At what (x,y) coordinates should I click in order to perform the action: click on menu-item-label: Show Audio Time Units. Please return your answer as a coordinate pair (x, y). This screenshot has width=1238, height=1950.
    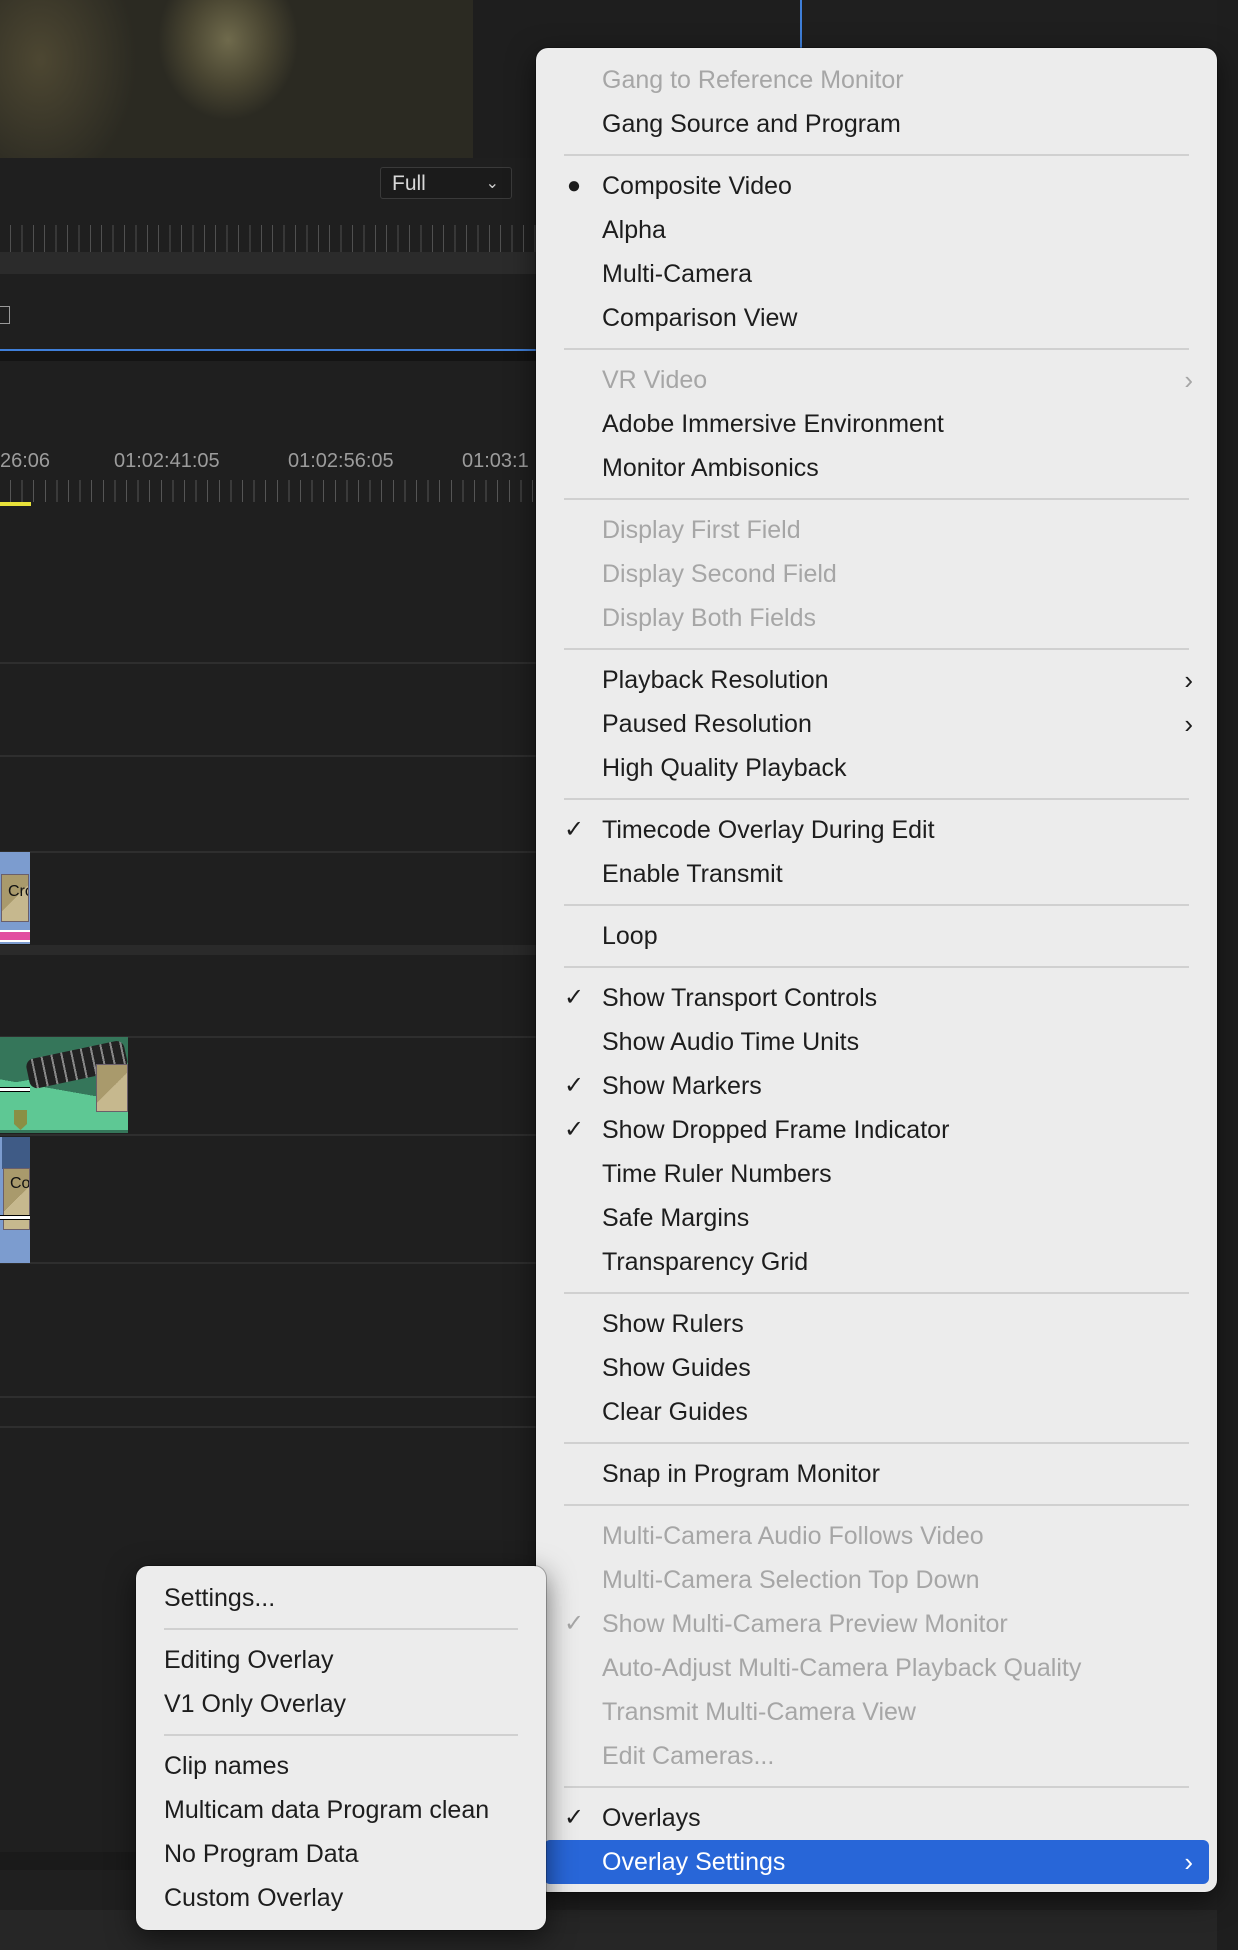
    Looking at the image, I should click on (731, 1042).